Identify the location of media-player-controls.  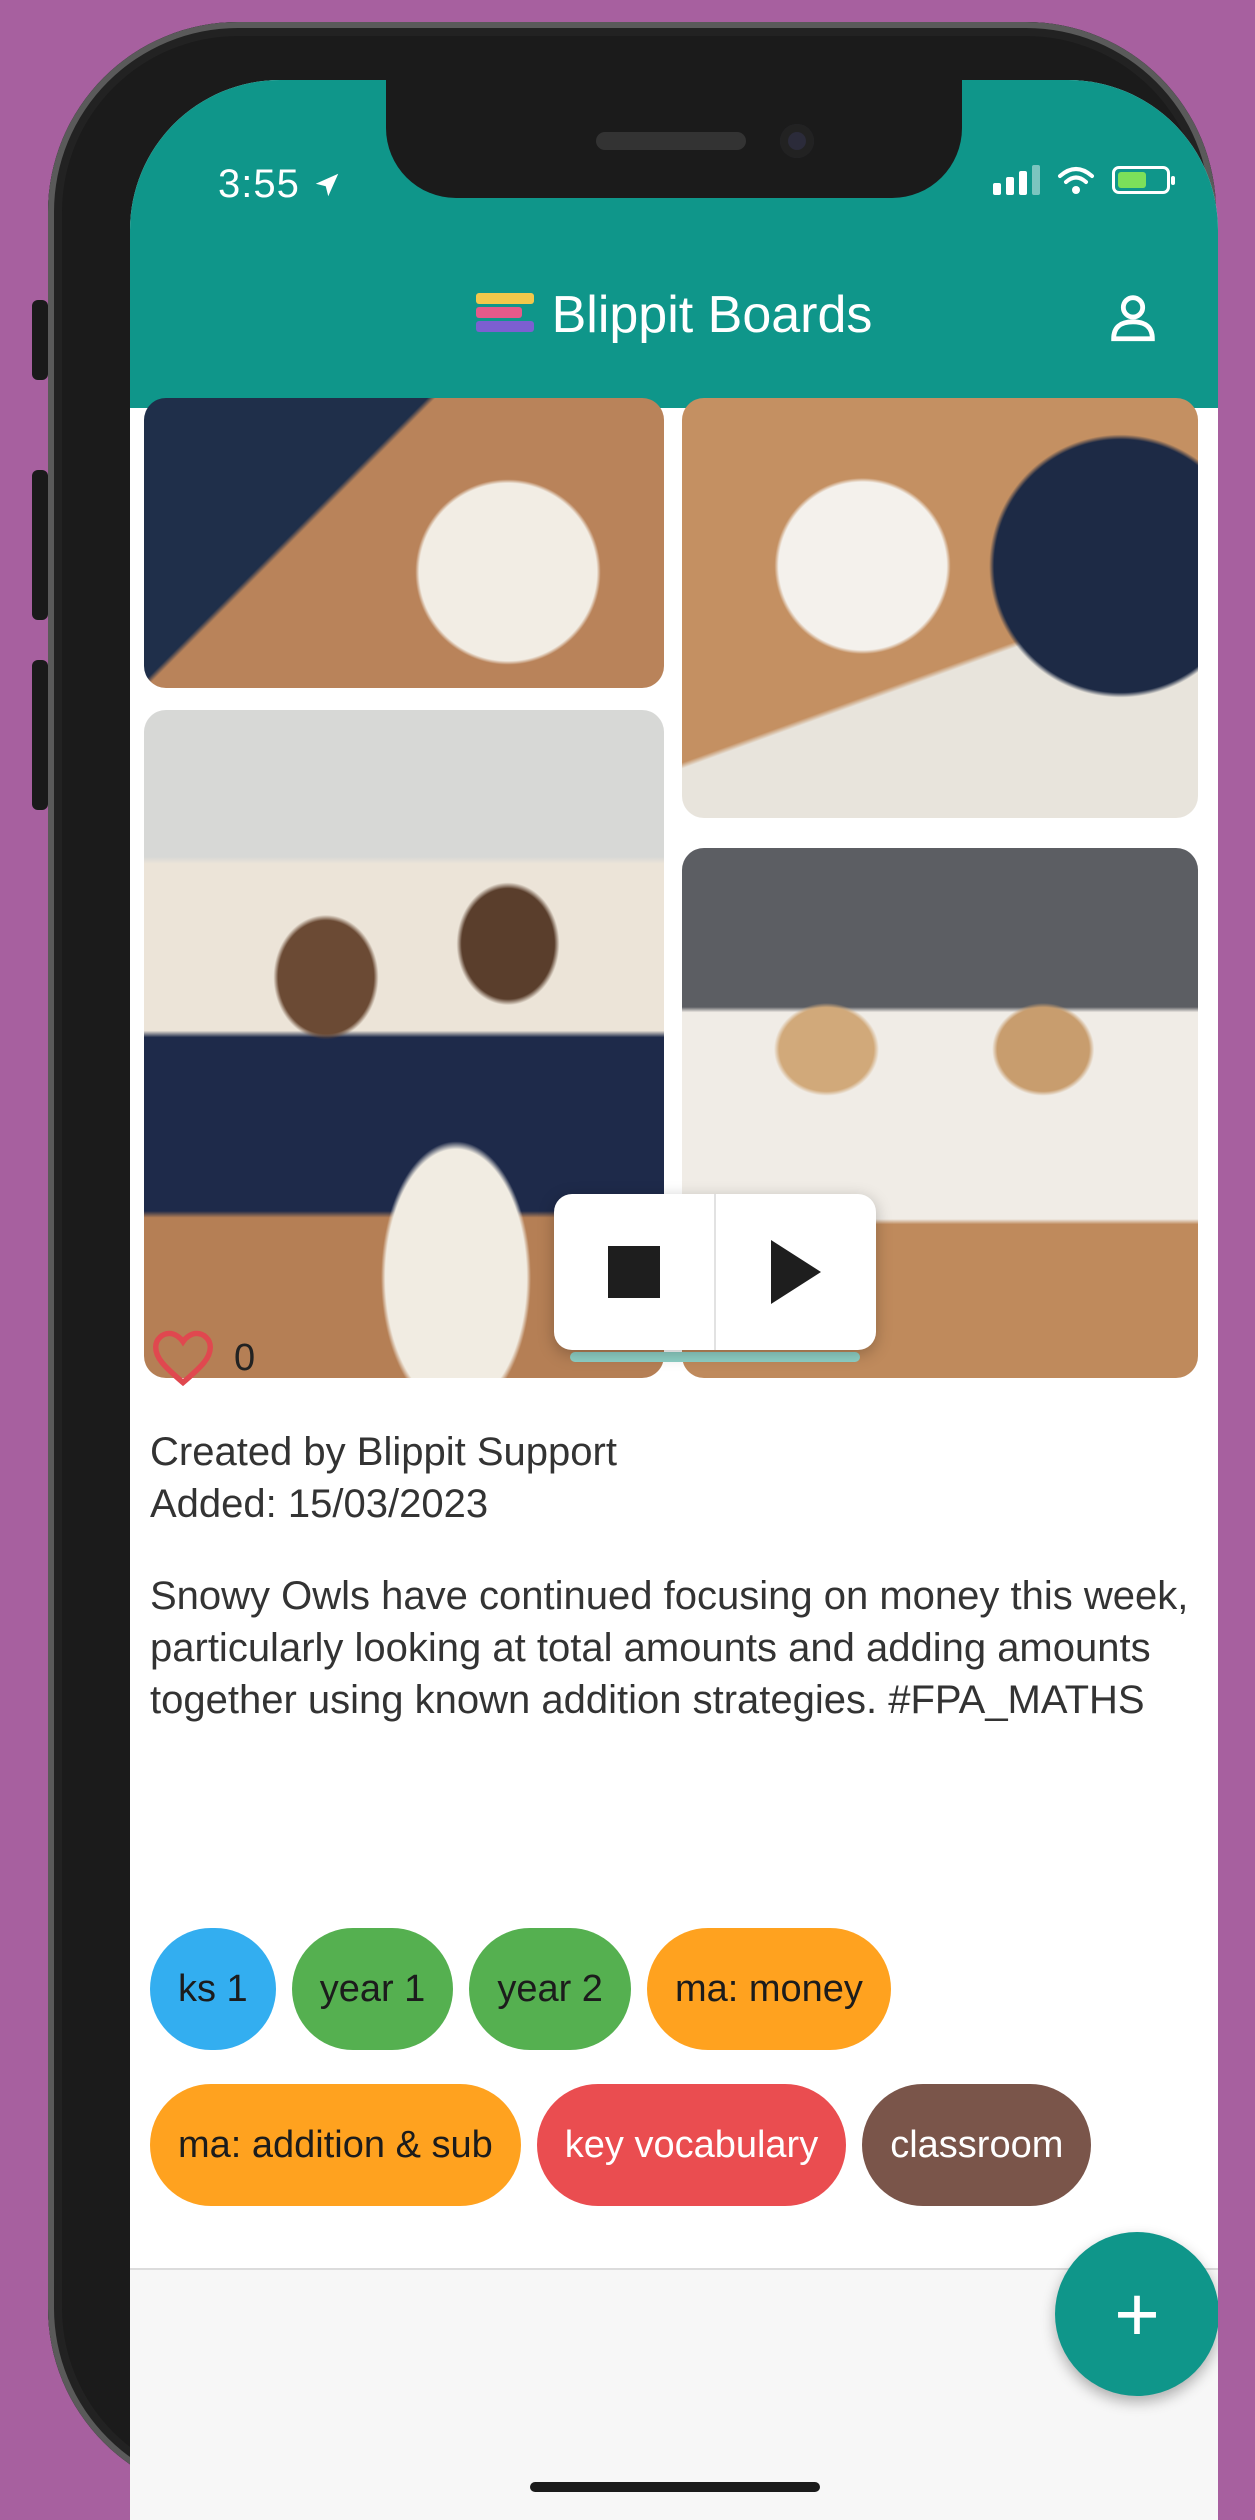
(715, 1272).